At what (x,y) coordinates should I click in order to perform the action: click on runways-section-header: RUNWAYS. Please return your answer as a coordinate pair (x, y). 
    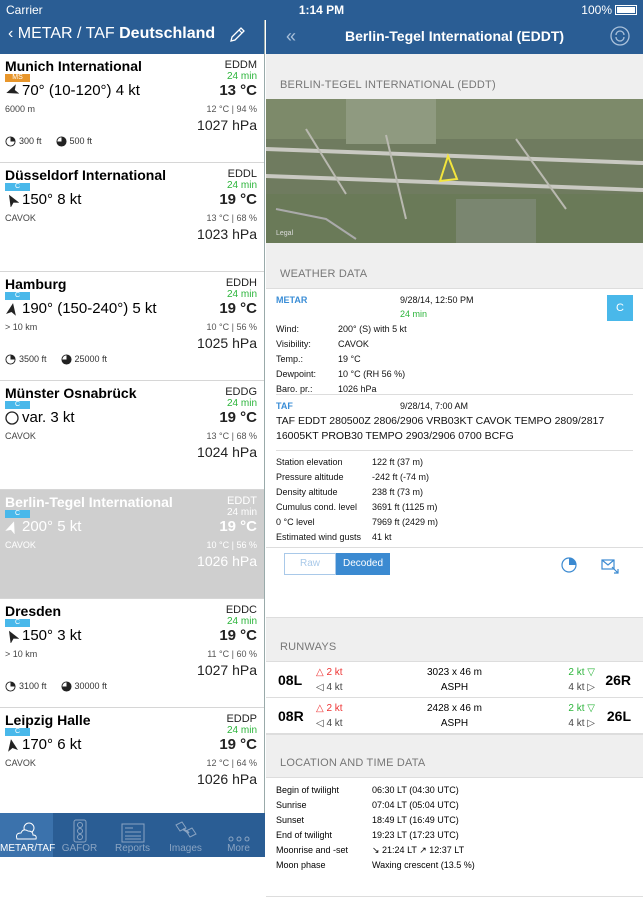
    Looking at the image, I should click on (308, 647).